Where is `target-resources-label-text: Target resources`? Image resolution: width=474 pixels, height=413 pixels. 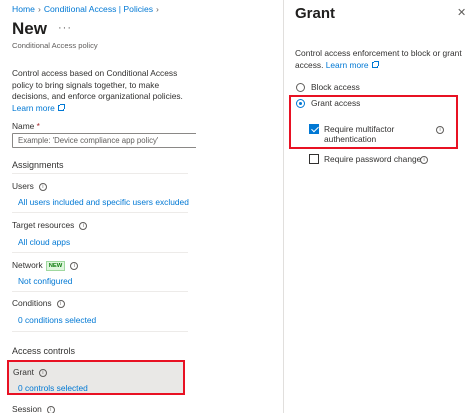 target-resources-label-text: Target resources is located at coordinates (43, 225).